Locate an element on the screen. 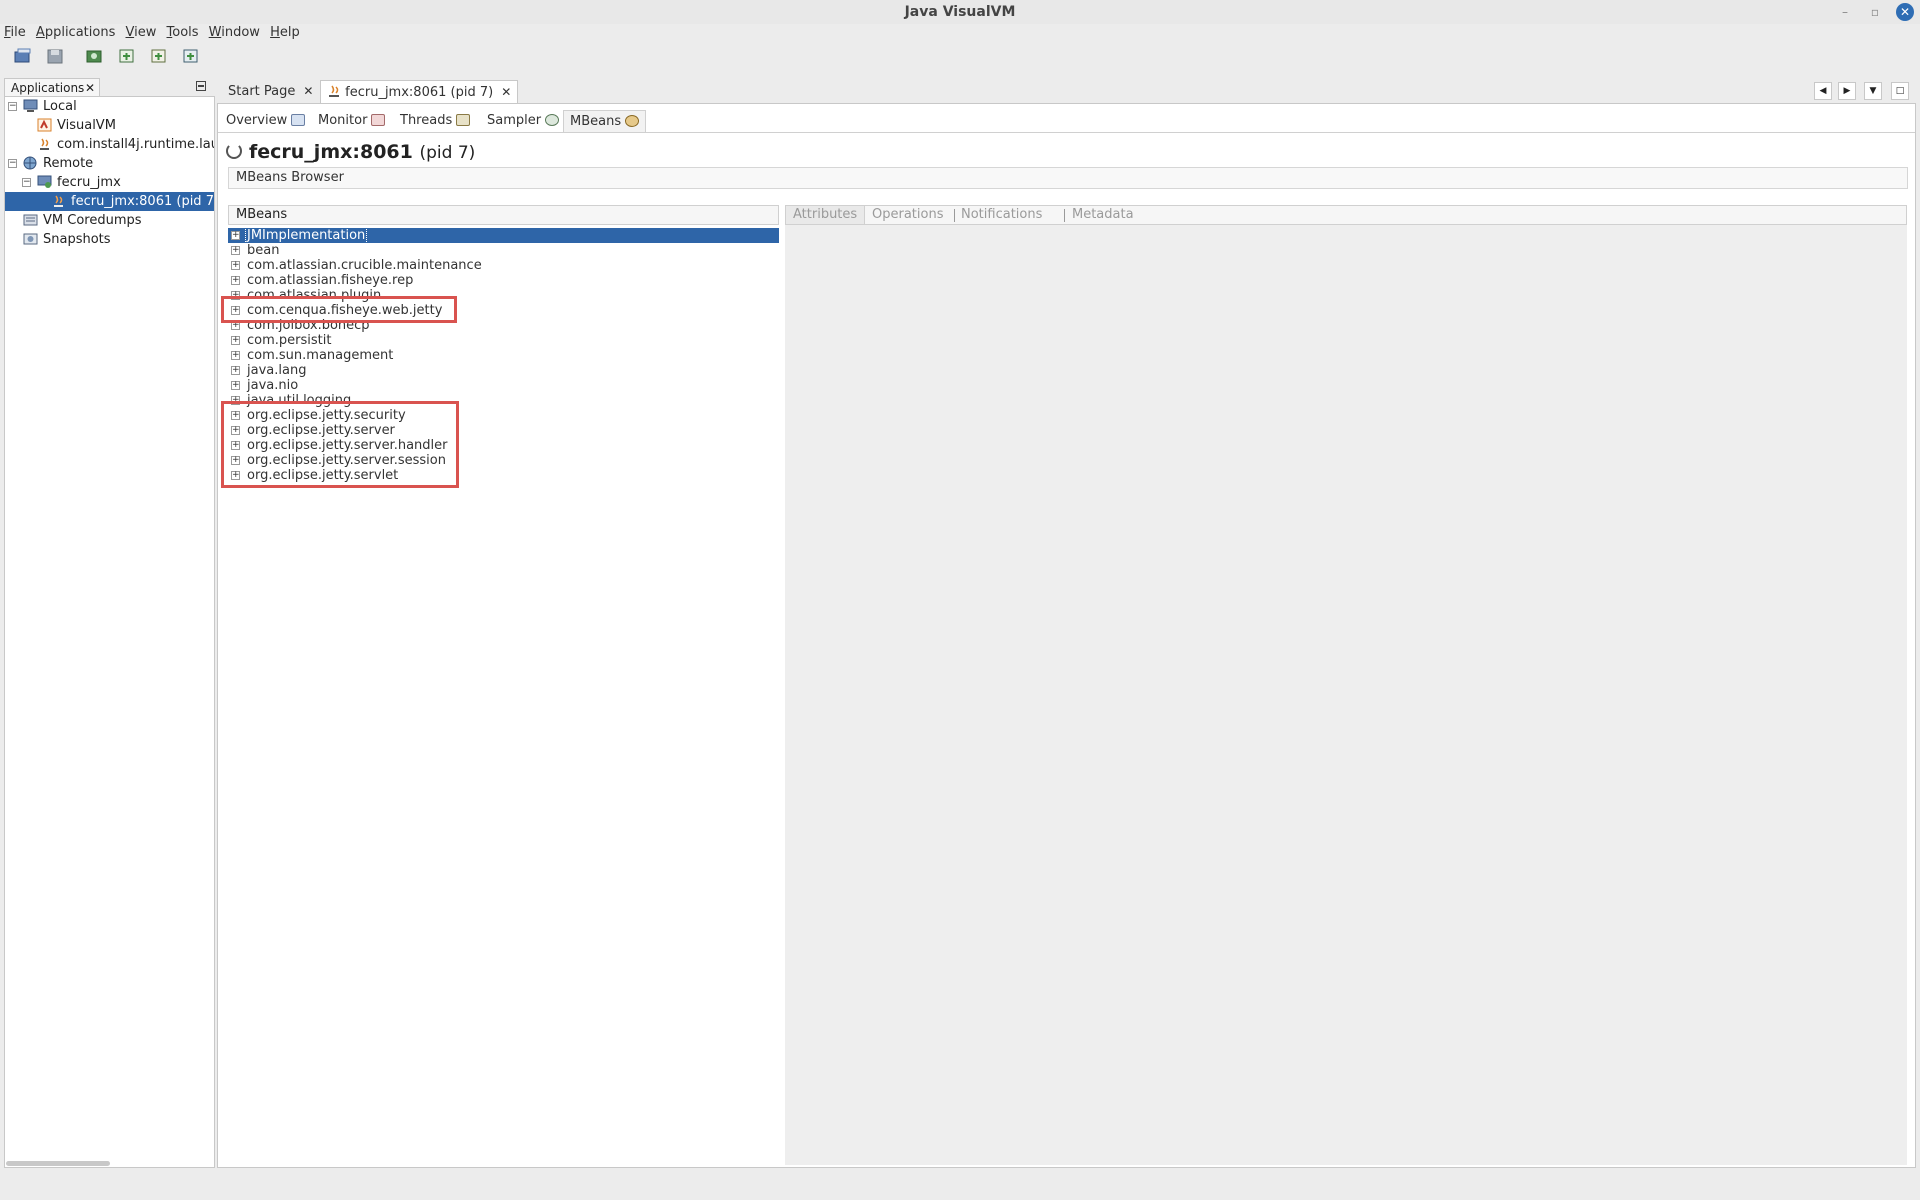  mbean-node: + bean is located at coordinates (503, 250).